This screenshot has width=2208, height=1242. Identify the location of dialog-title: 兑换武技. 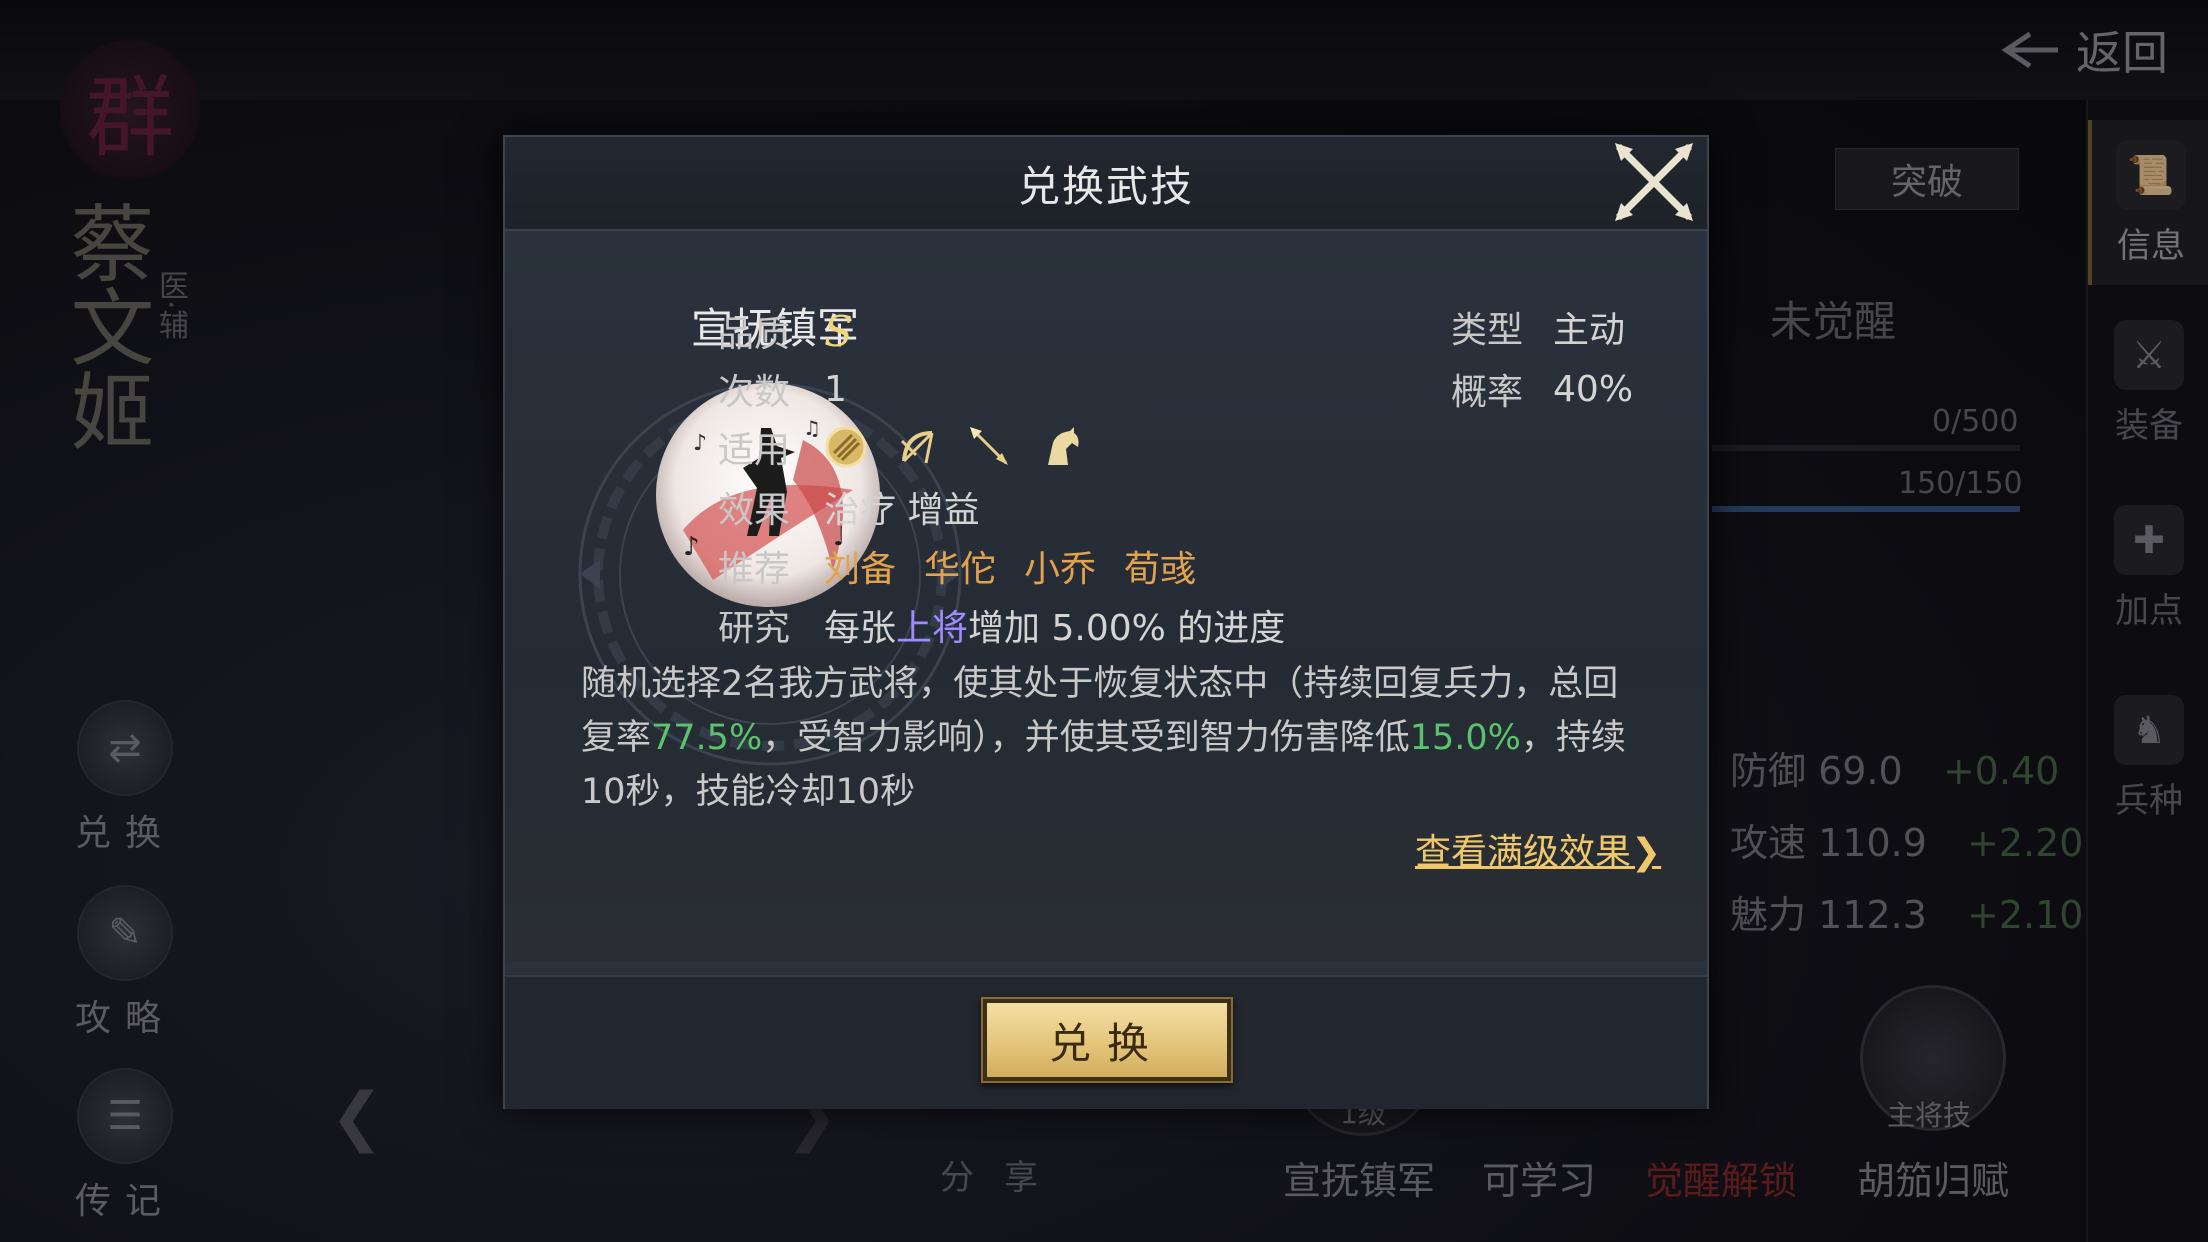
(1105, 186).